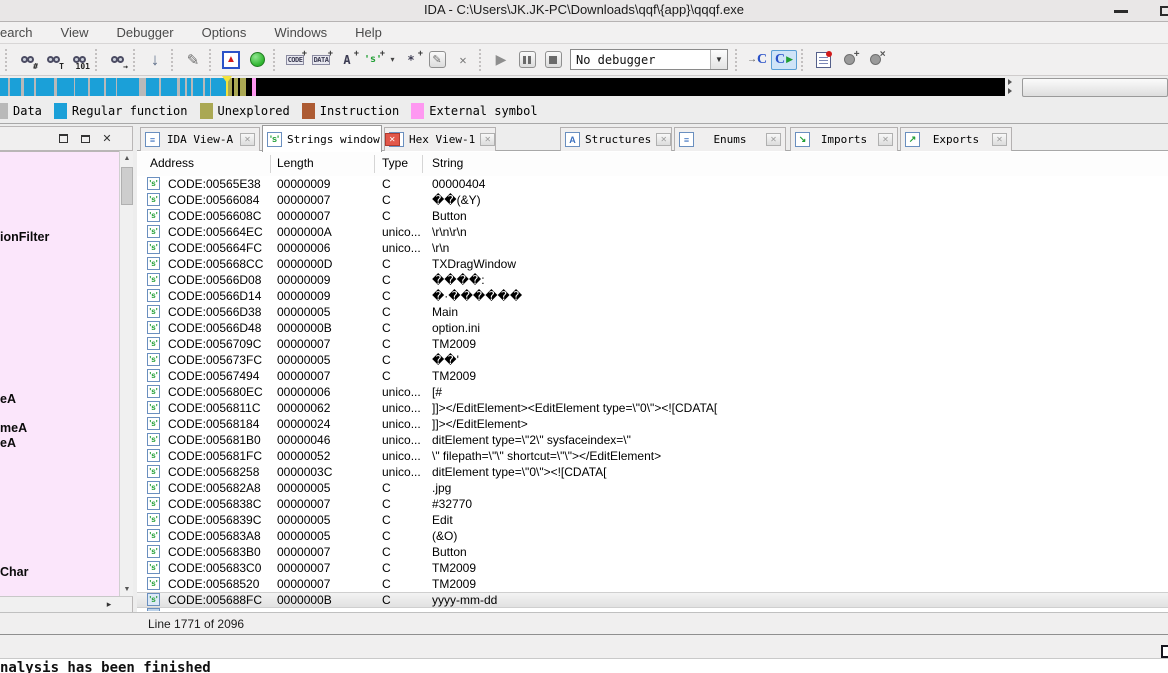 The height and width of the screenshot is (673, 1168). What do you see at coordinates (295, 60) in the screenshot?
I see `create-code-button: CODE +` at bounding box center [295, 60].